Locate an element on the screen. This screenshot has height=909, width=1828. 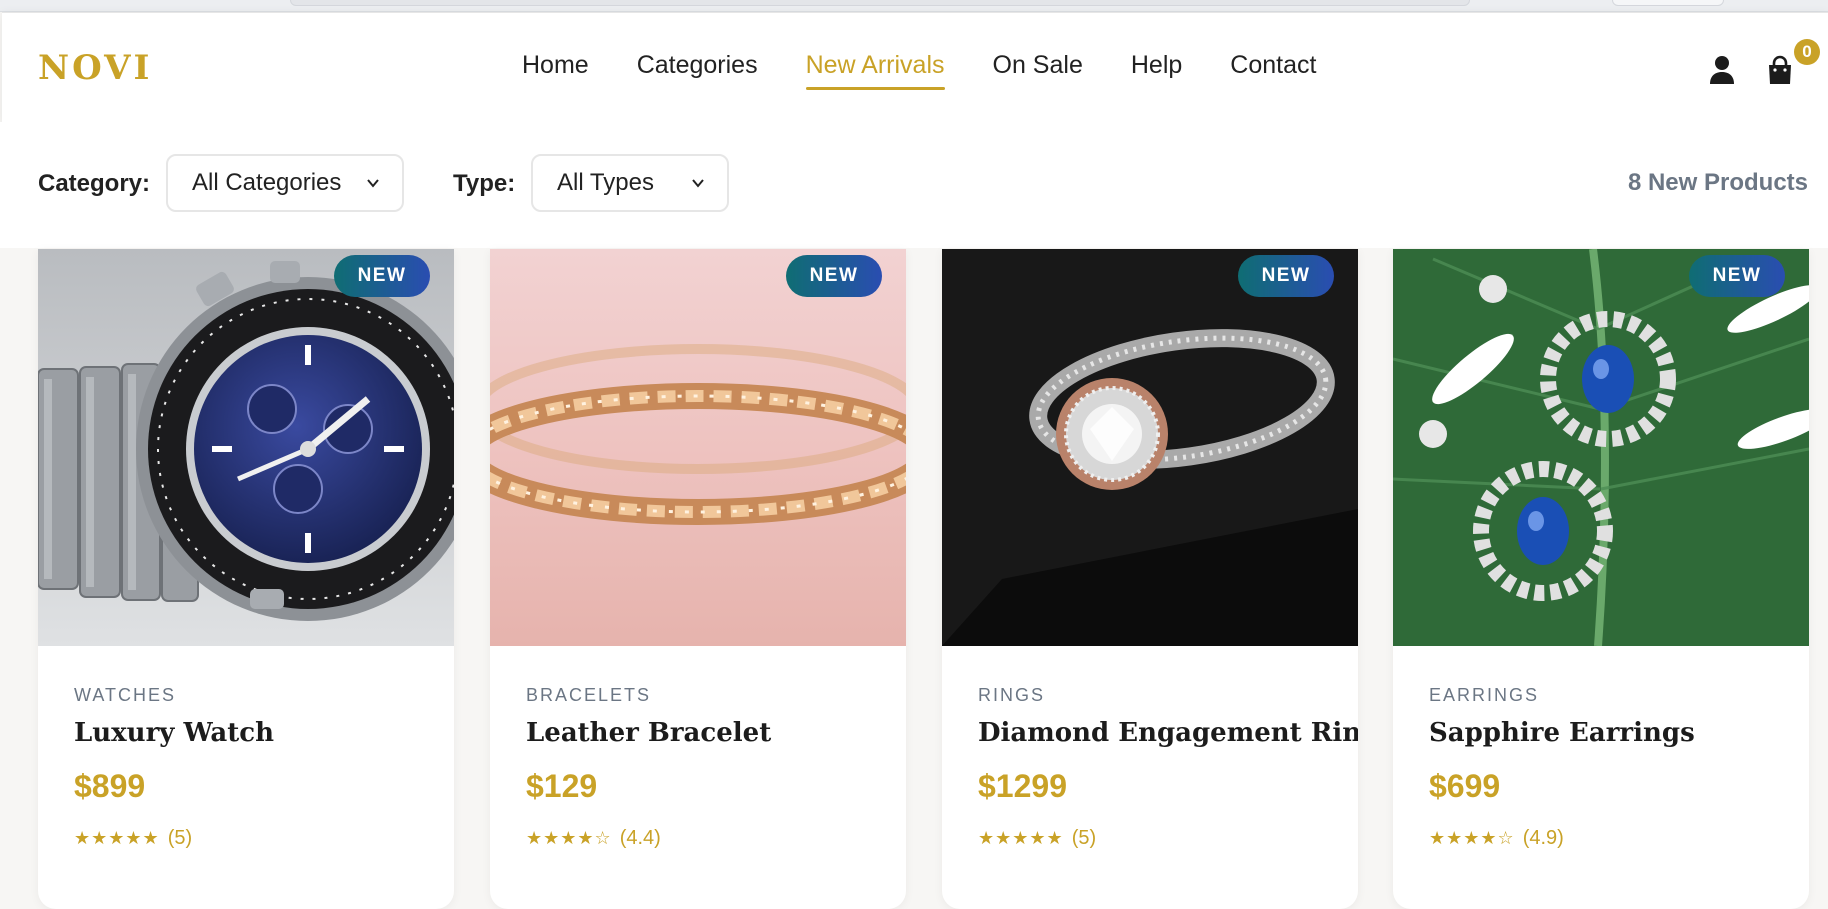
browser-toolbar is located at coordinates (914, 6).